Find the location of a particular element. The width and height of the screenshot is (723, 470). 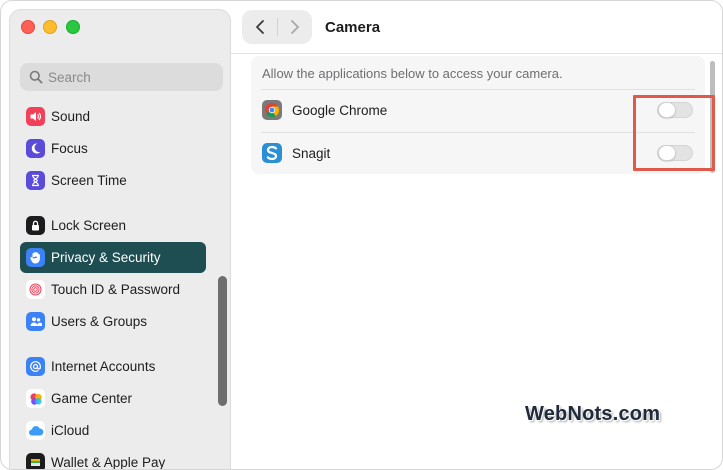

sidebar-item-label: Game Center is located at coordinates (92, 398).